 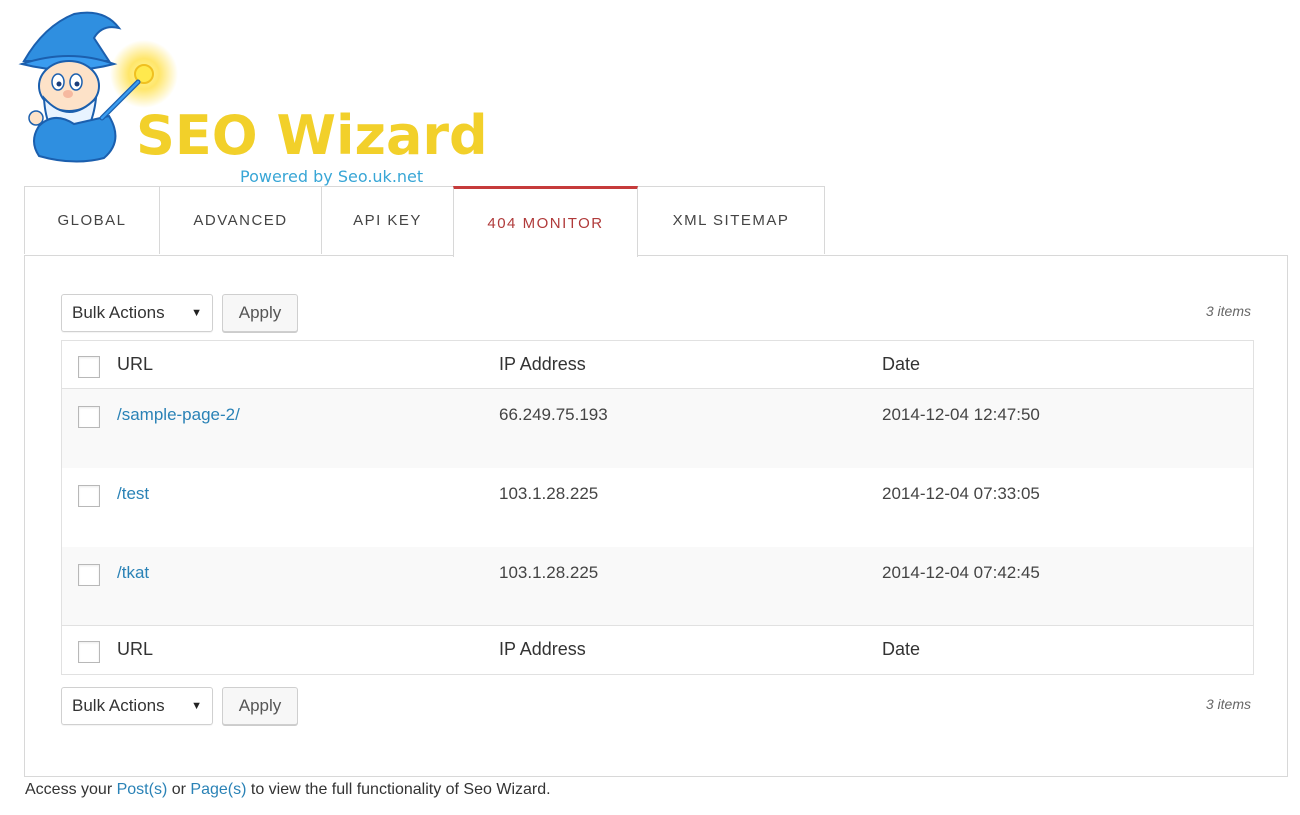 I want to click on seo-wizard-logo: SEO Wizard Powered by Seo.uk.net, so click(x=251, y=96).